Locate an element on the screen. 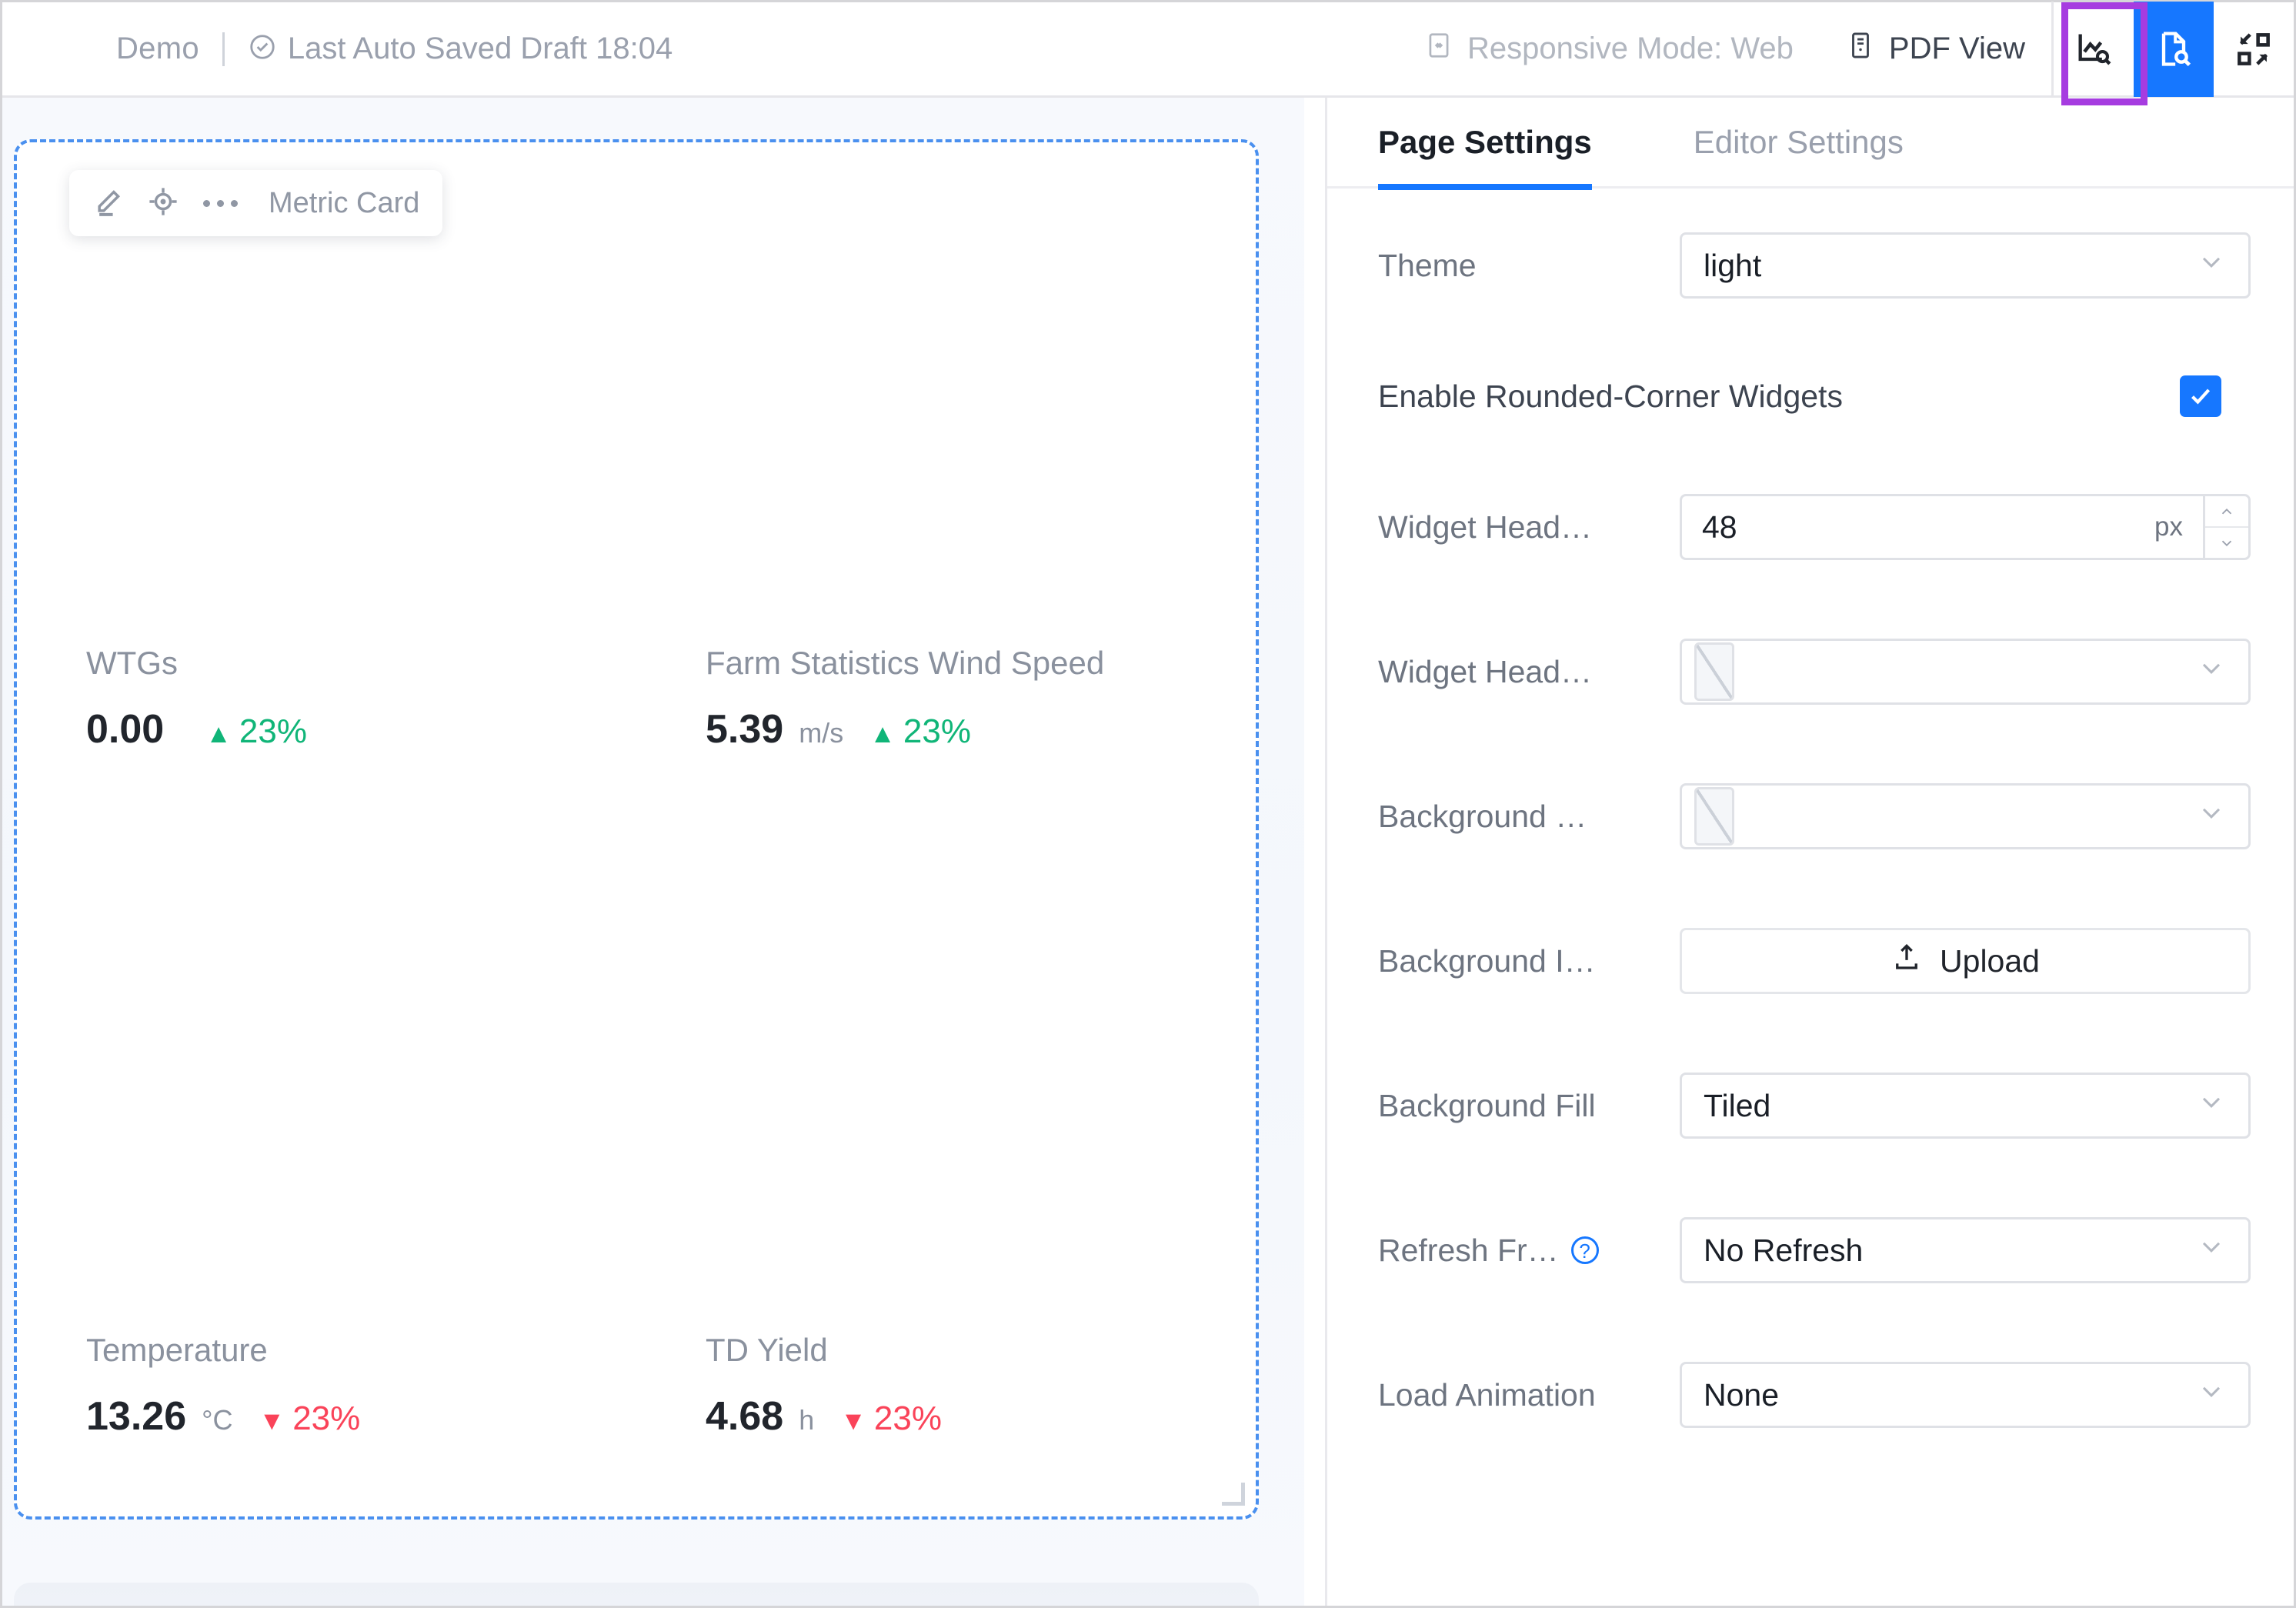  metric-name: Farm Statistics Wind Speed is located at coordinates (905, 663).